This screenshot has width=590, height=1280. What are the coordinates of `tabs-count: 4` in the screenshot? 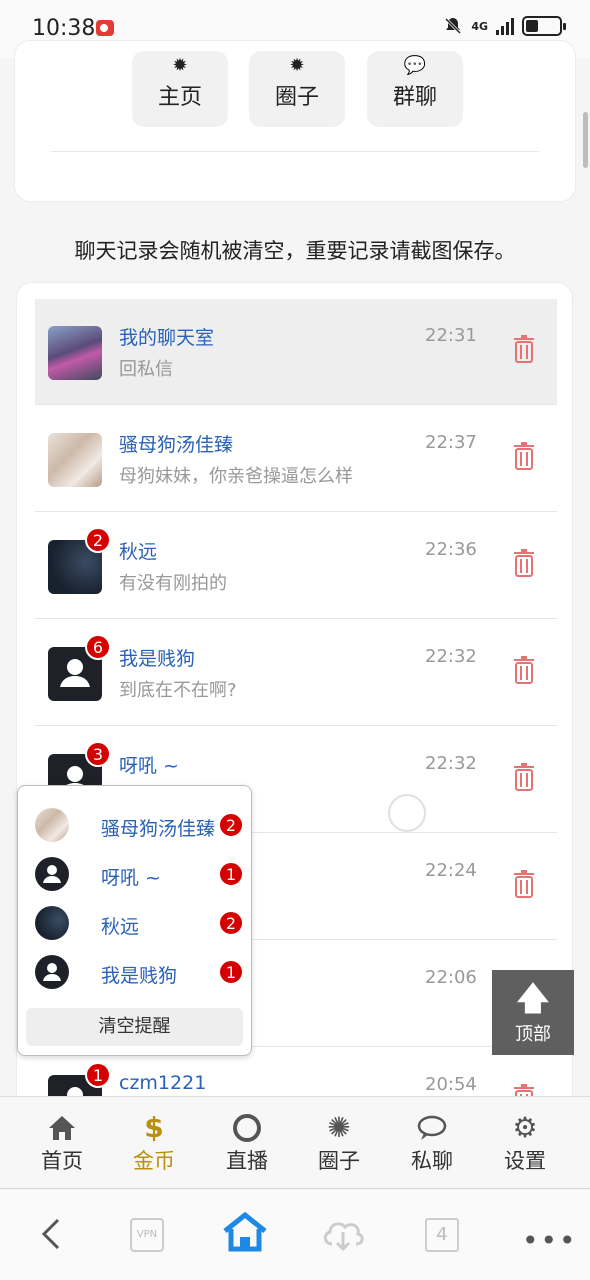 It's located at (442, 1234).